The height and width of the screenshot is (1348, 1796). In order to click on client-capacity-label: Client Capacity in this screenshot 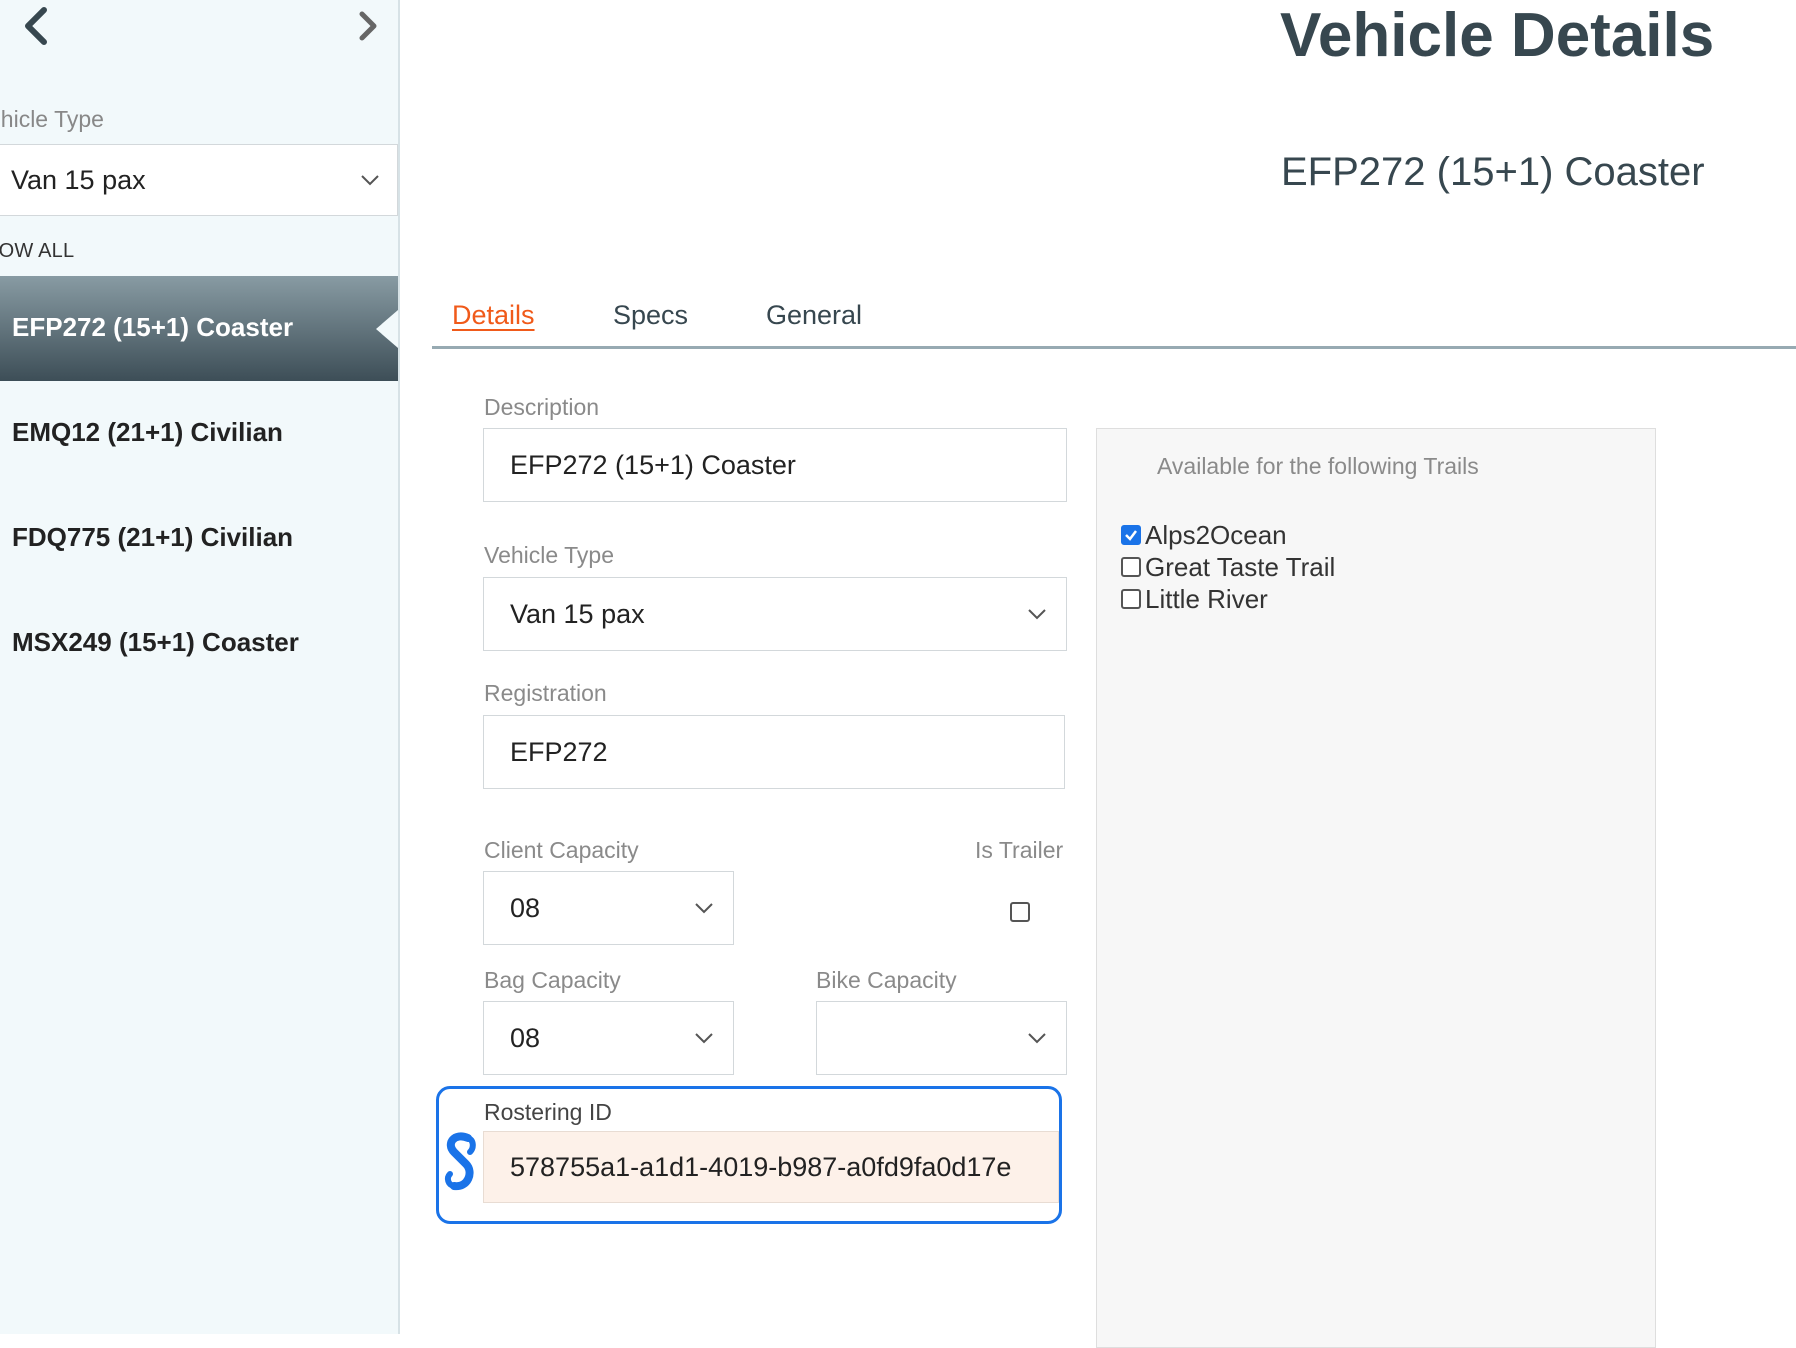, I will do `click(561, 850)`.